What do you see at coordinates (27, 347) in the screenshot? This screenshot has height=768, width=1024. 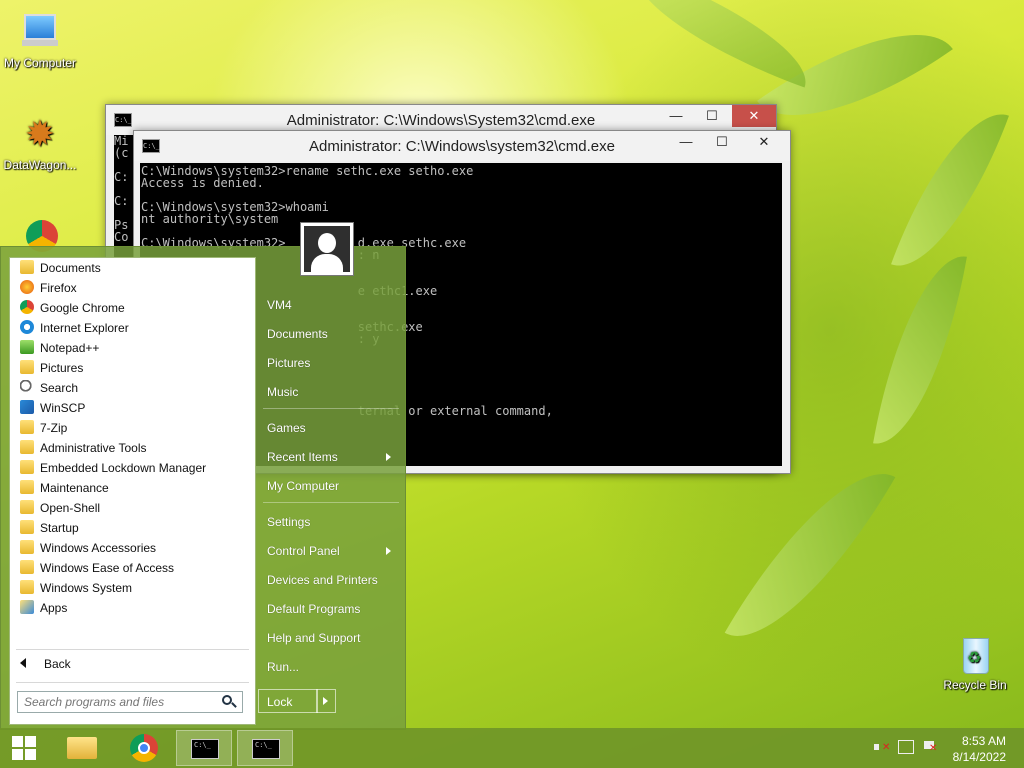 I see `notepadpp-icon` at bounding box center [27, 347].